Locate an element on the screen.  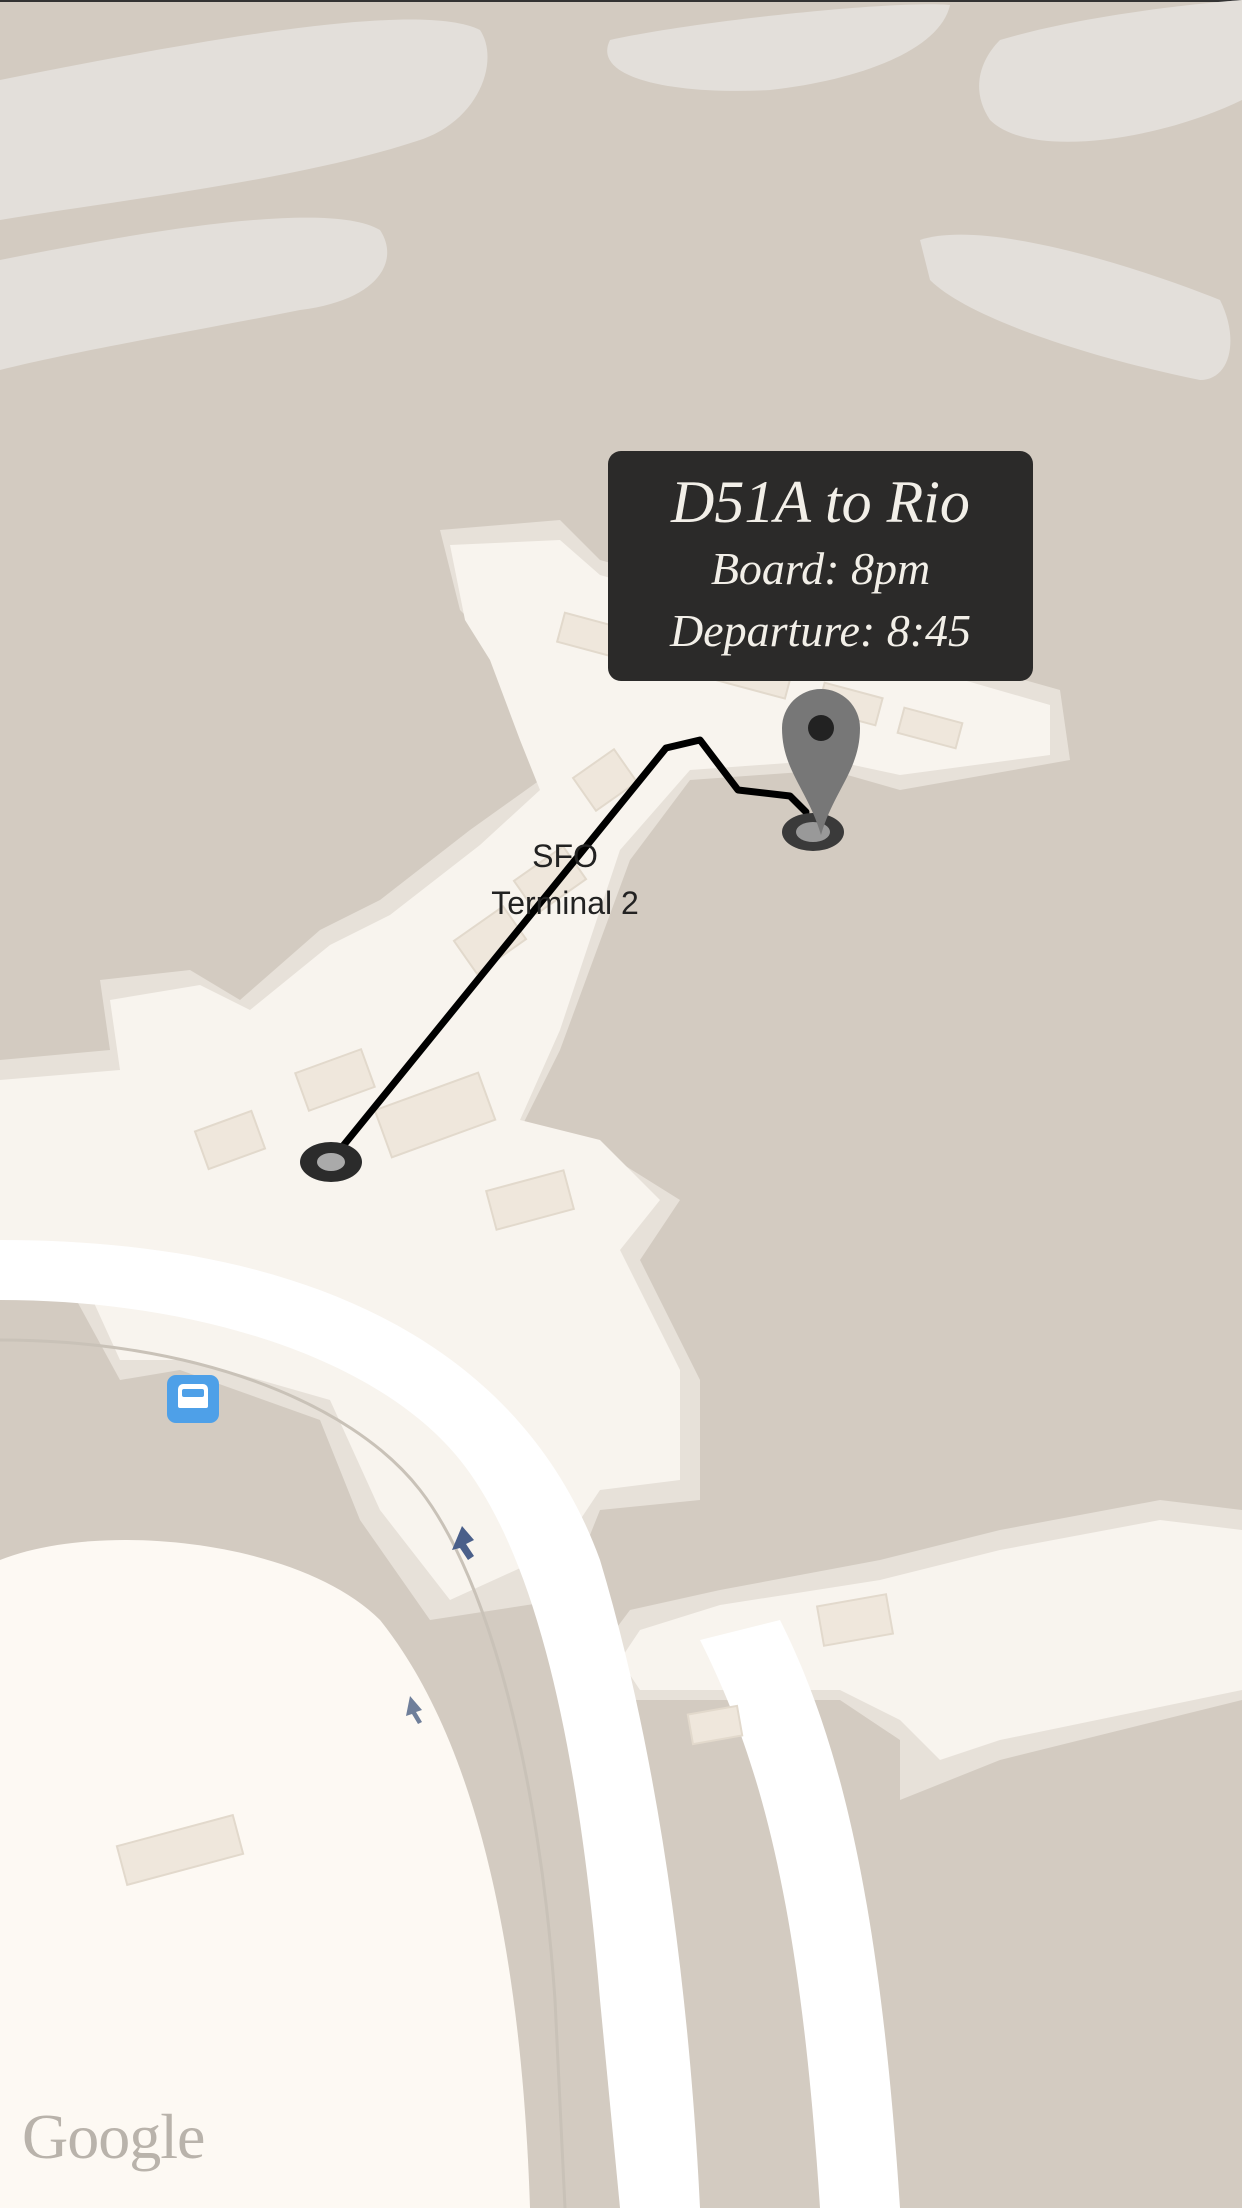
flight-callout: D51A to Rio Board: 8pm Departure: 8:45 is located at coordinates (820, 566).